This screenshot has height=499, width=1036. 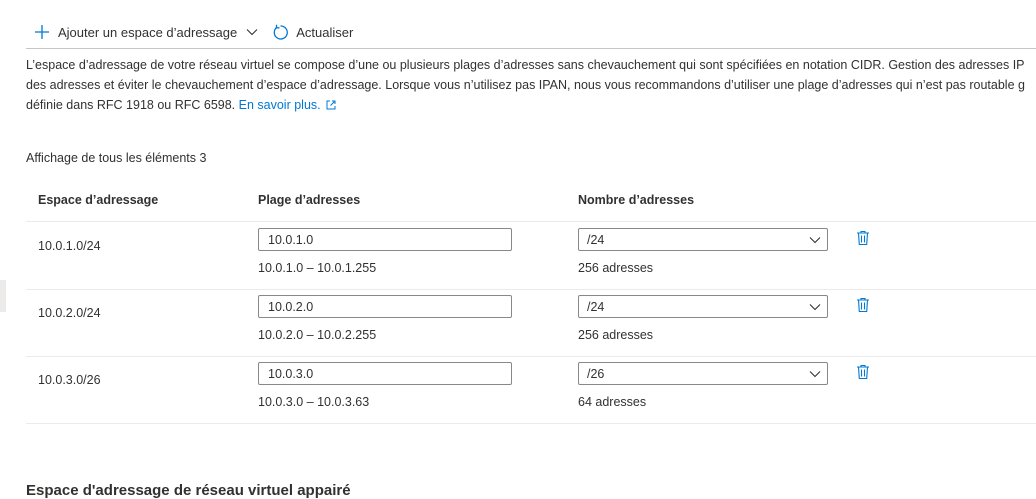 What do you see at coordinates (116, 158) in the screenshot?
I see `item-count: Affichage de tous les éléments 3` at bounding box center [116, 158].